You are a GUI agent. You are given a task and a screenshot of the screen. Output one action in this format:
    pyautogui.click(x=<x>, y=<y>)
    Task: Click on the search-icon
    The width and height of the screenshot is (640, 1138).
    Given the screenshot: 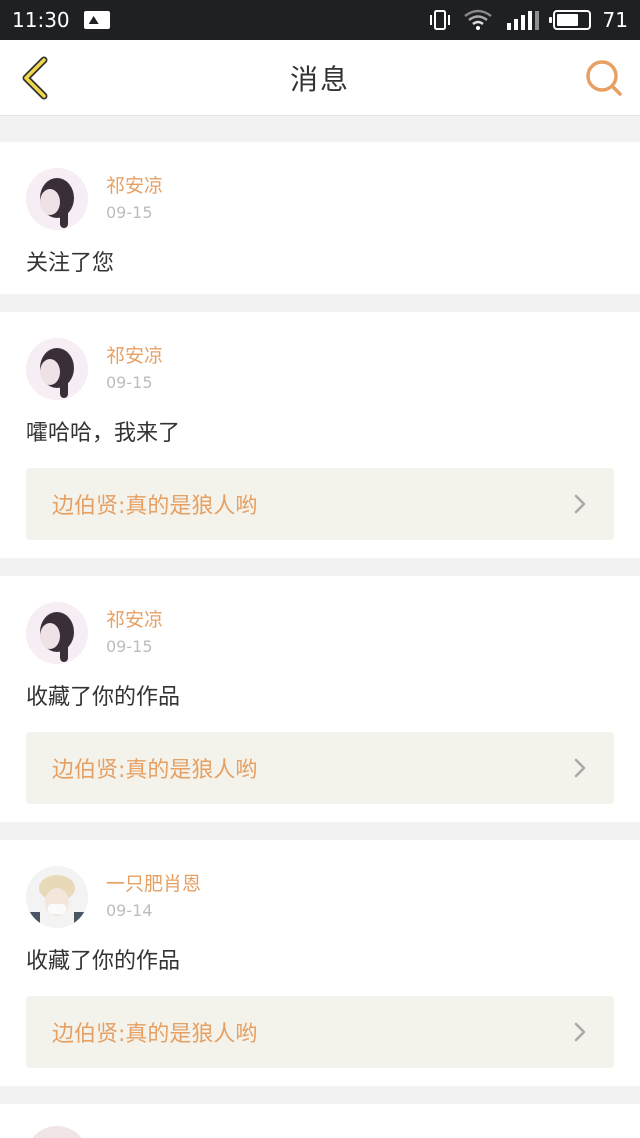 What is the action you would take?
    pyautogui.click(x=604, y=78)
    